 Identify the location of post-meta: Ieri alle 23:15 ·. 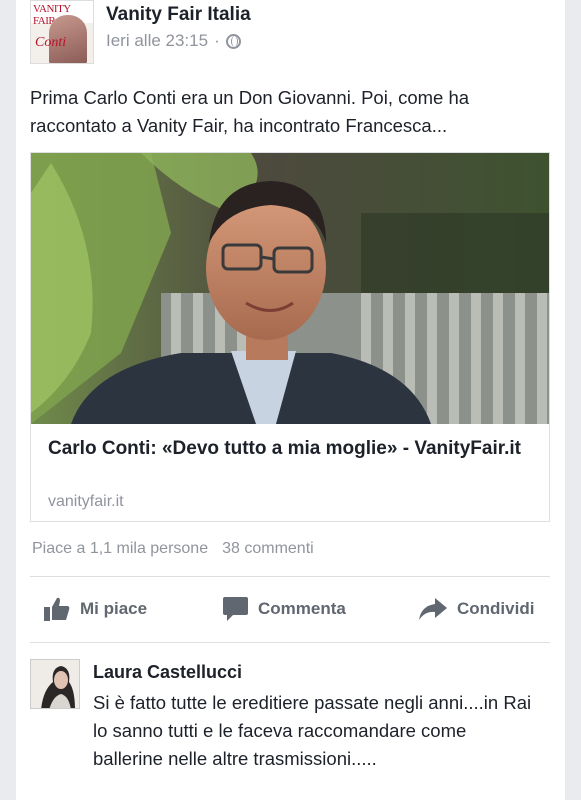
(173, 41).